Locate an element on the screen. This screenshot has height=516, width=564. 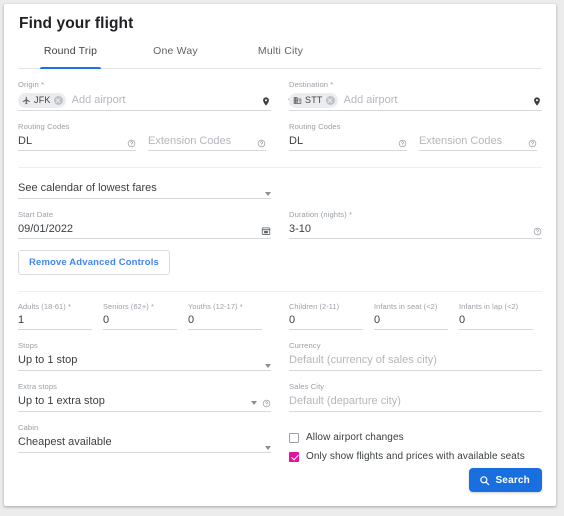
extra-stops-select: Up to 1 extra stop is located at coordinates (144, 402).